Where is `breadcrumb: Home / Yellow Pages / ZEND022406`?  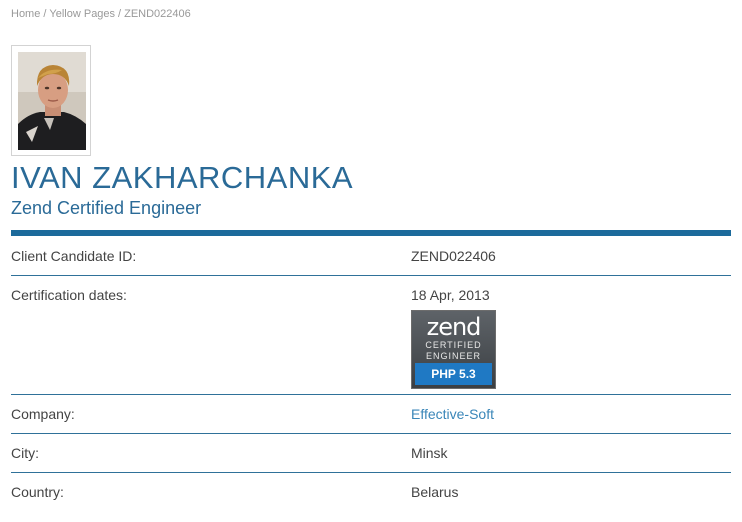
breadcrumb: Home / Yellow Pages / ZEND022406 is located at coordinates (101, 14).